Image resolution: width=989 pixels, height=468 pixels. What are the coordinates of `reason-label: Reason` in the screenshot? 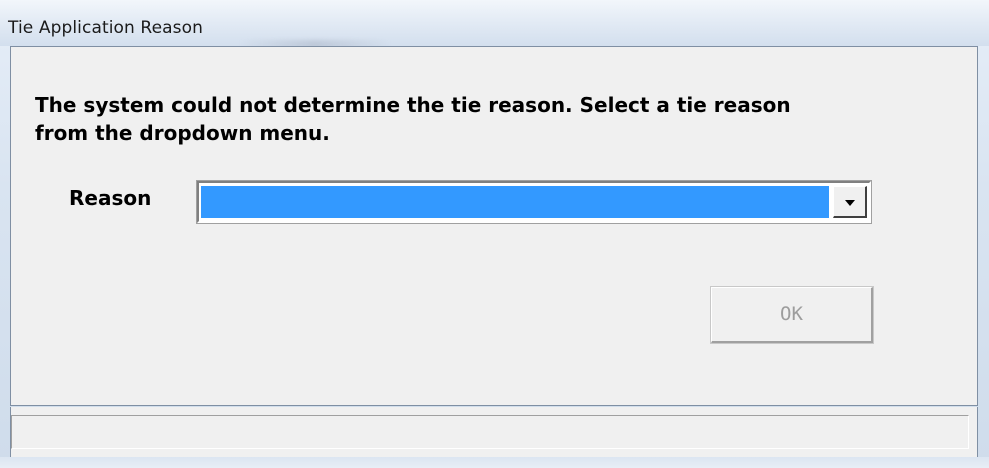 It's located at (110, 198).